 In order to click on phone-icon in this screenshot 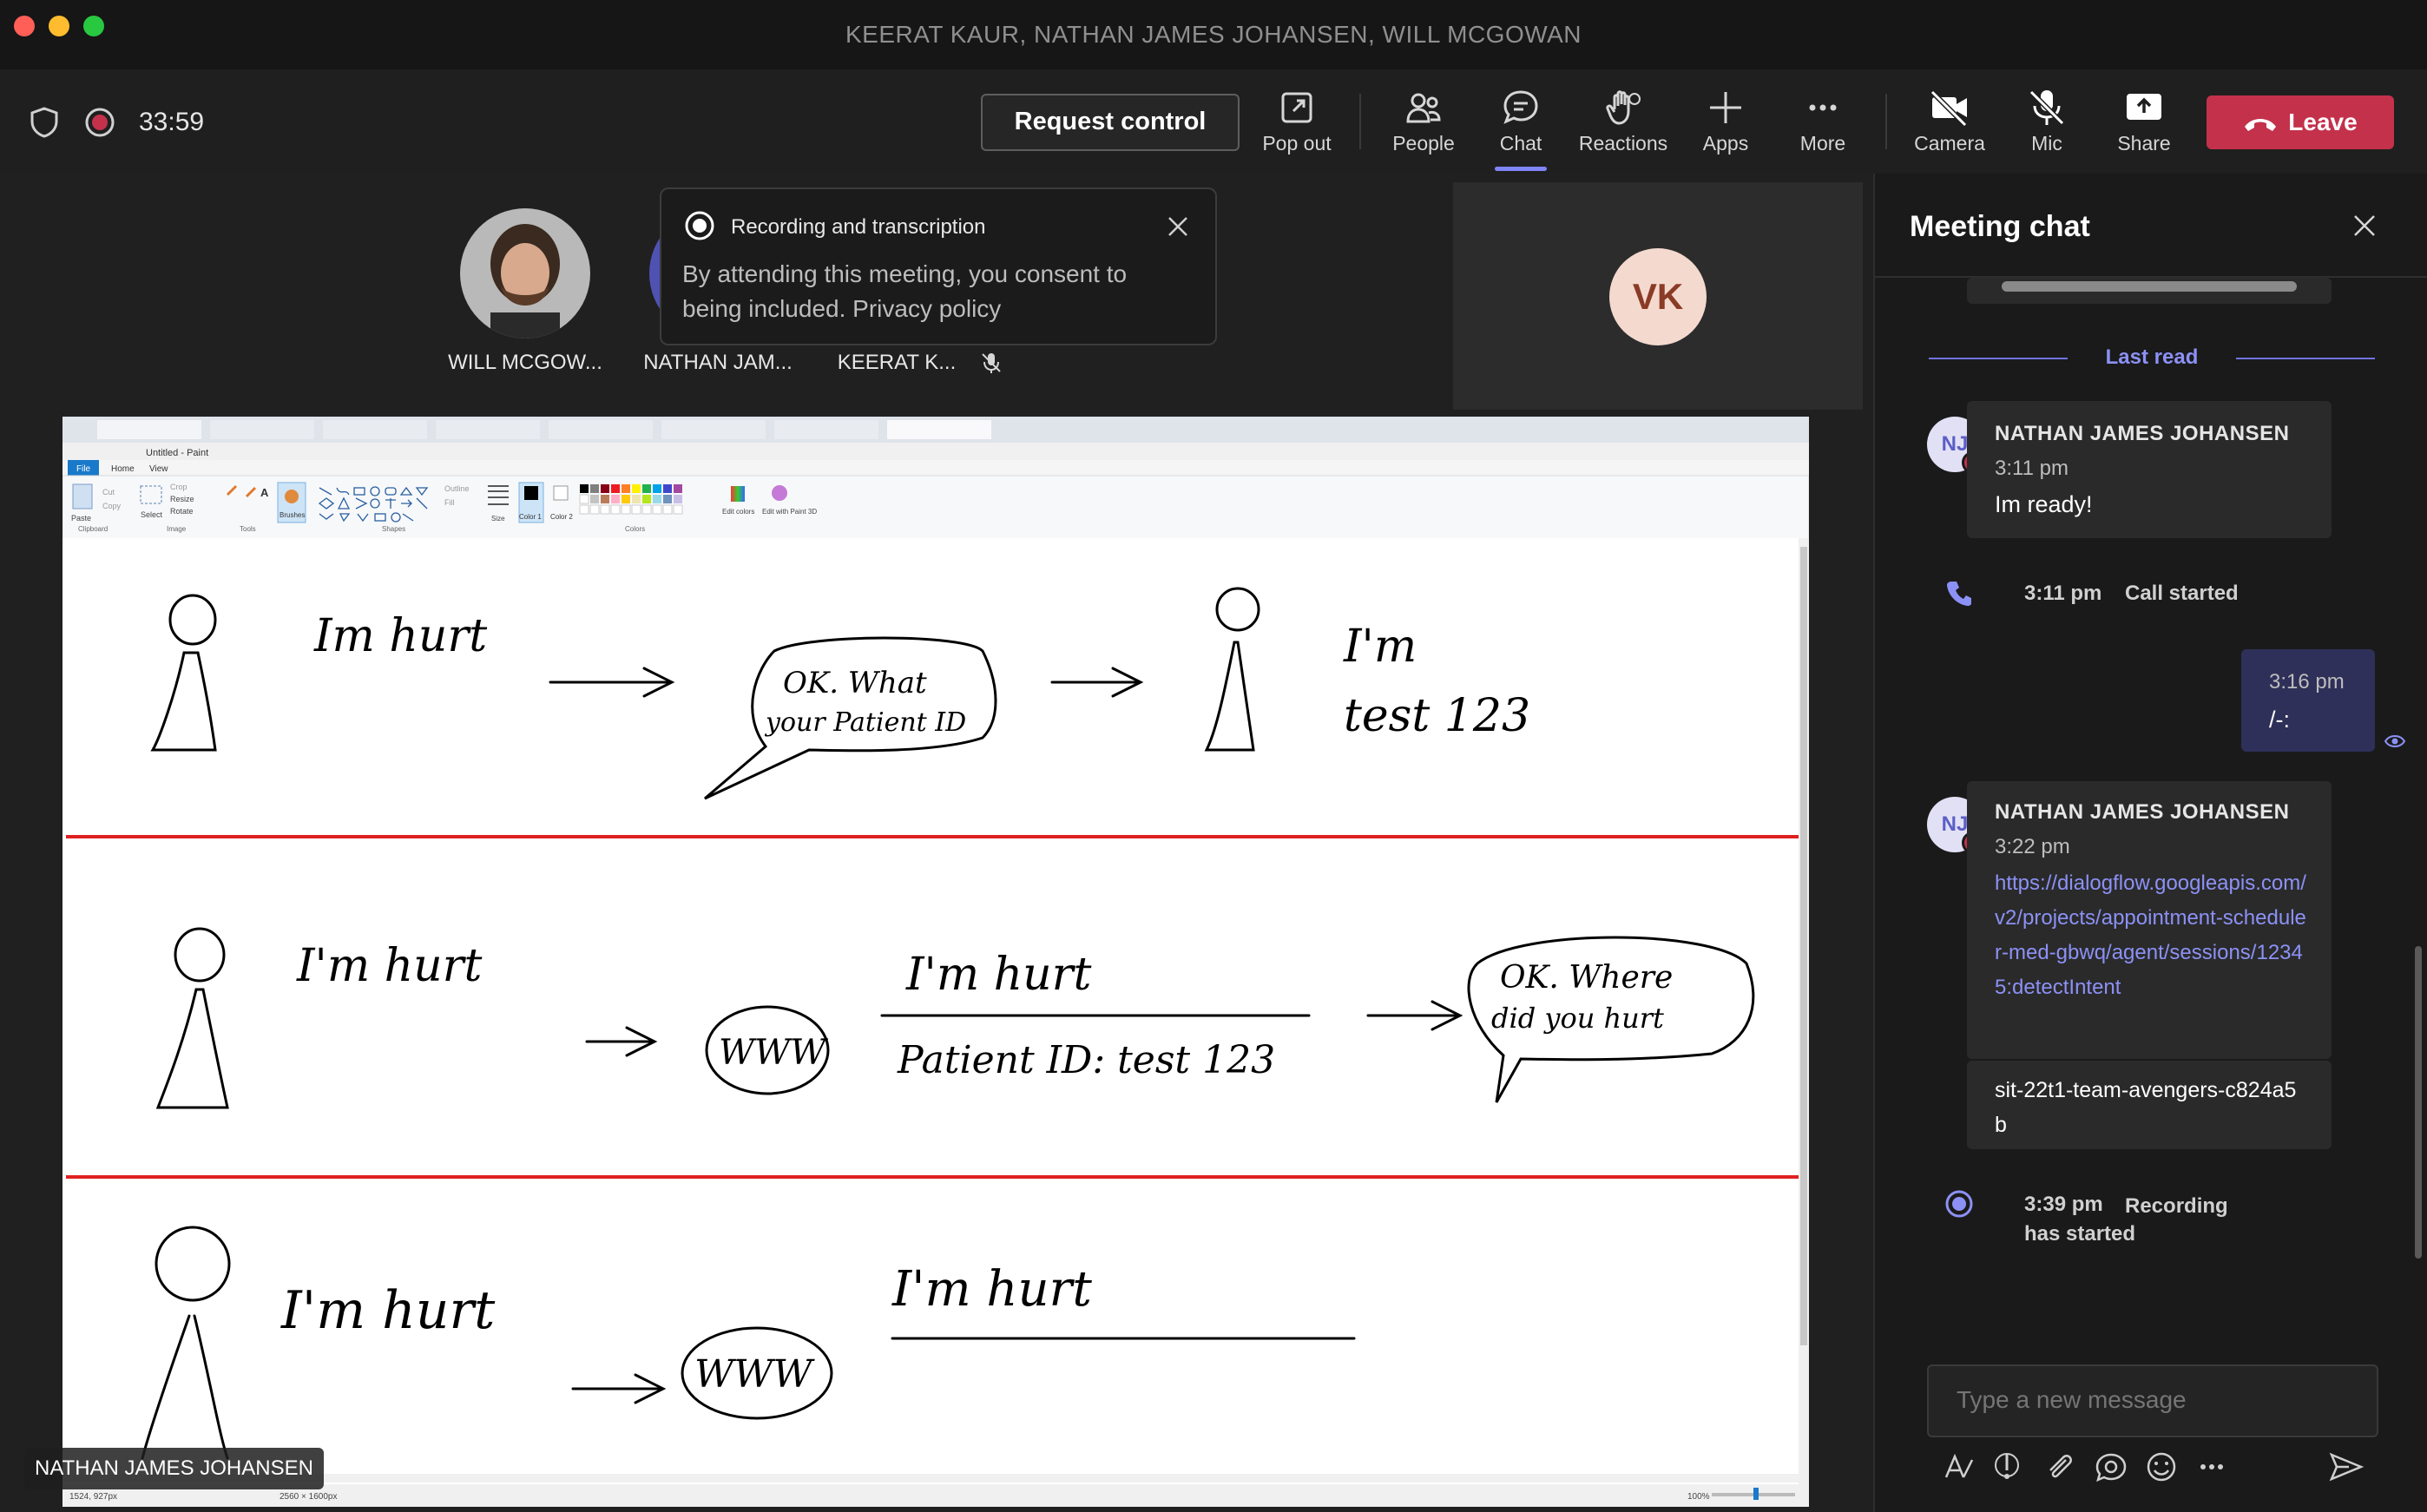, I will do `click(1959, 594)`.